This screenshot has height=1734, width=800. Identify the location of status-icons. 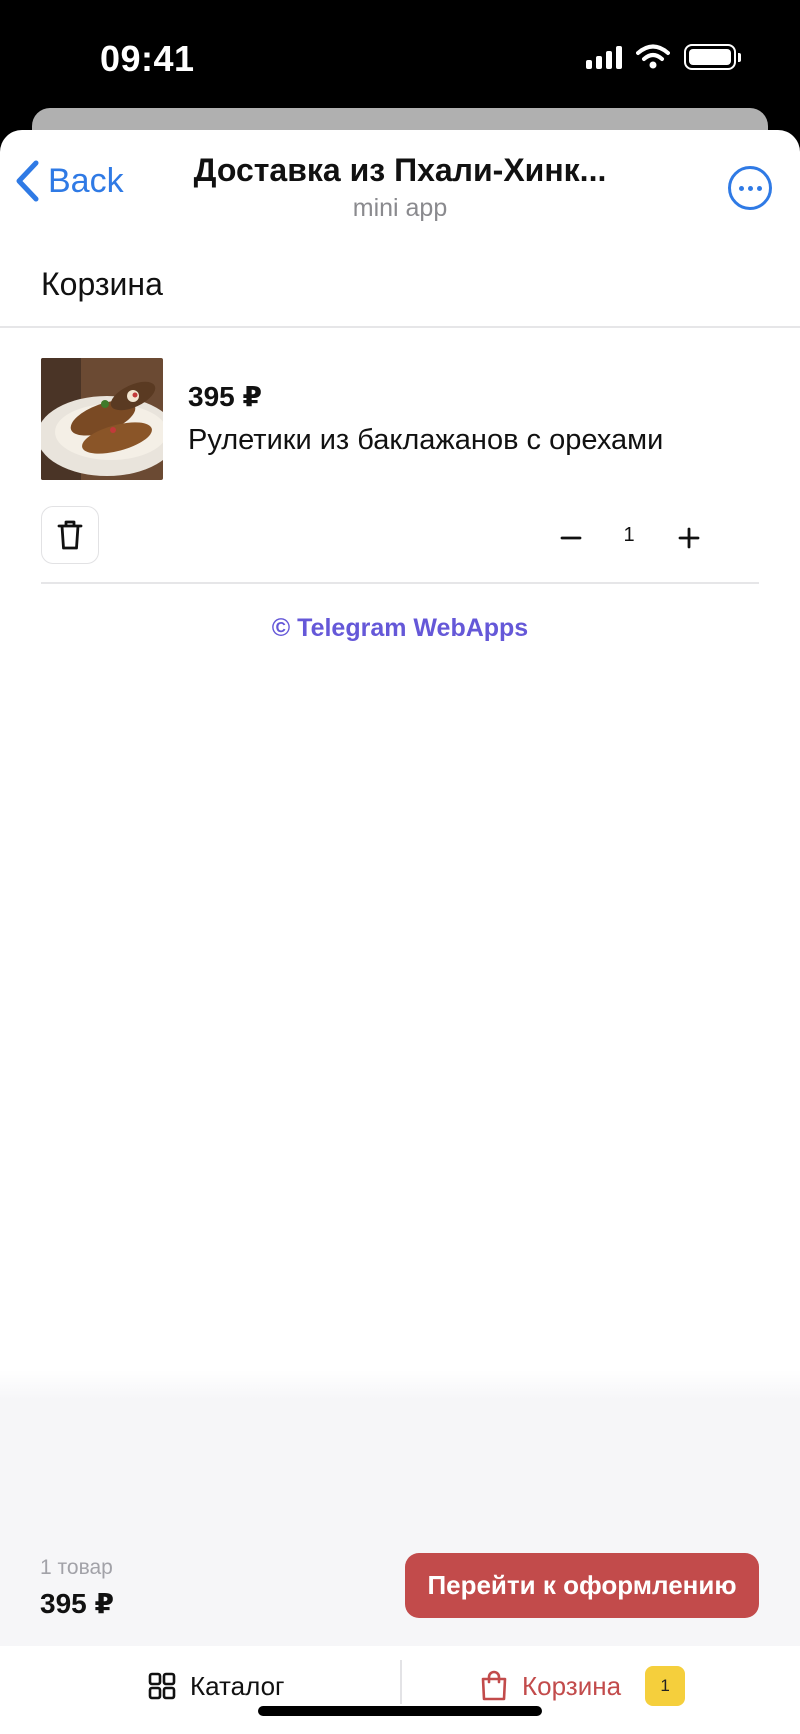
(663, 57).